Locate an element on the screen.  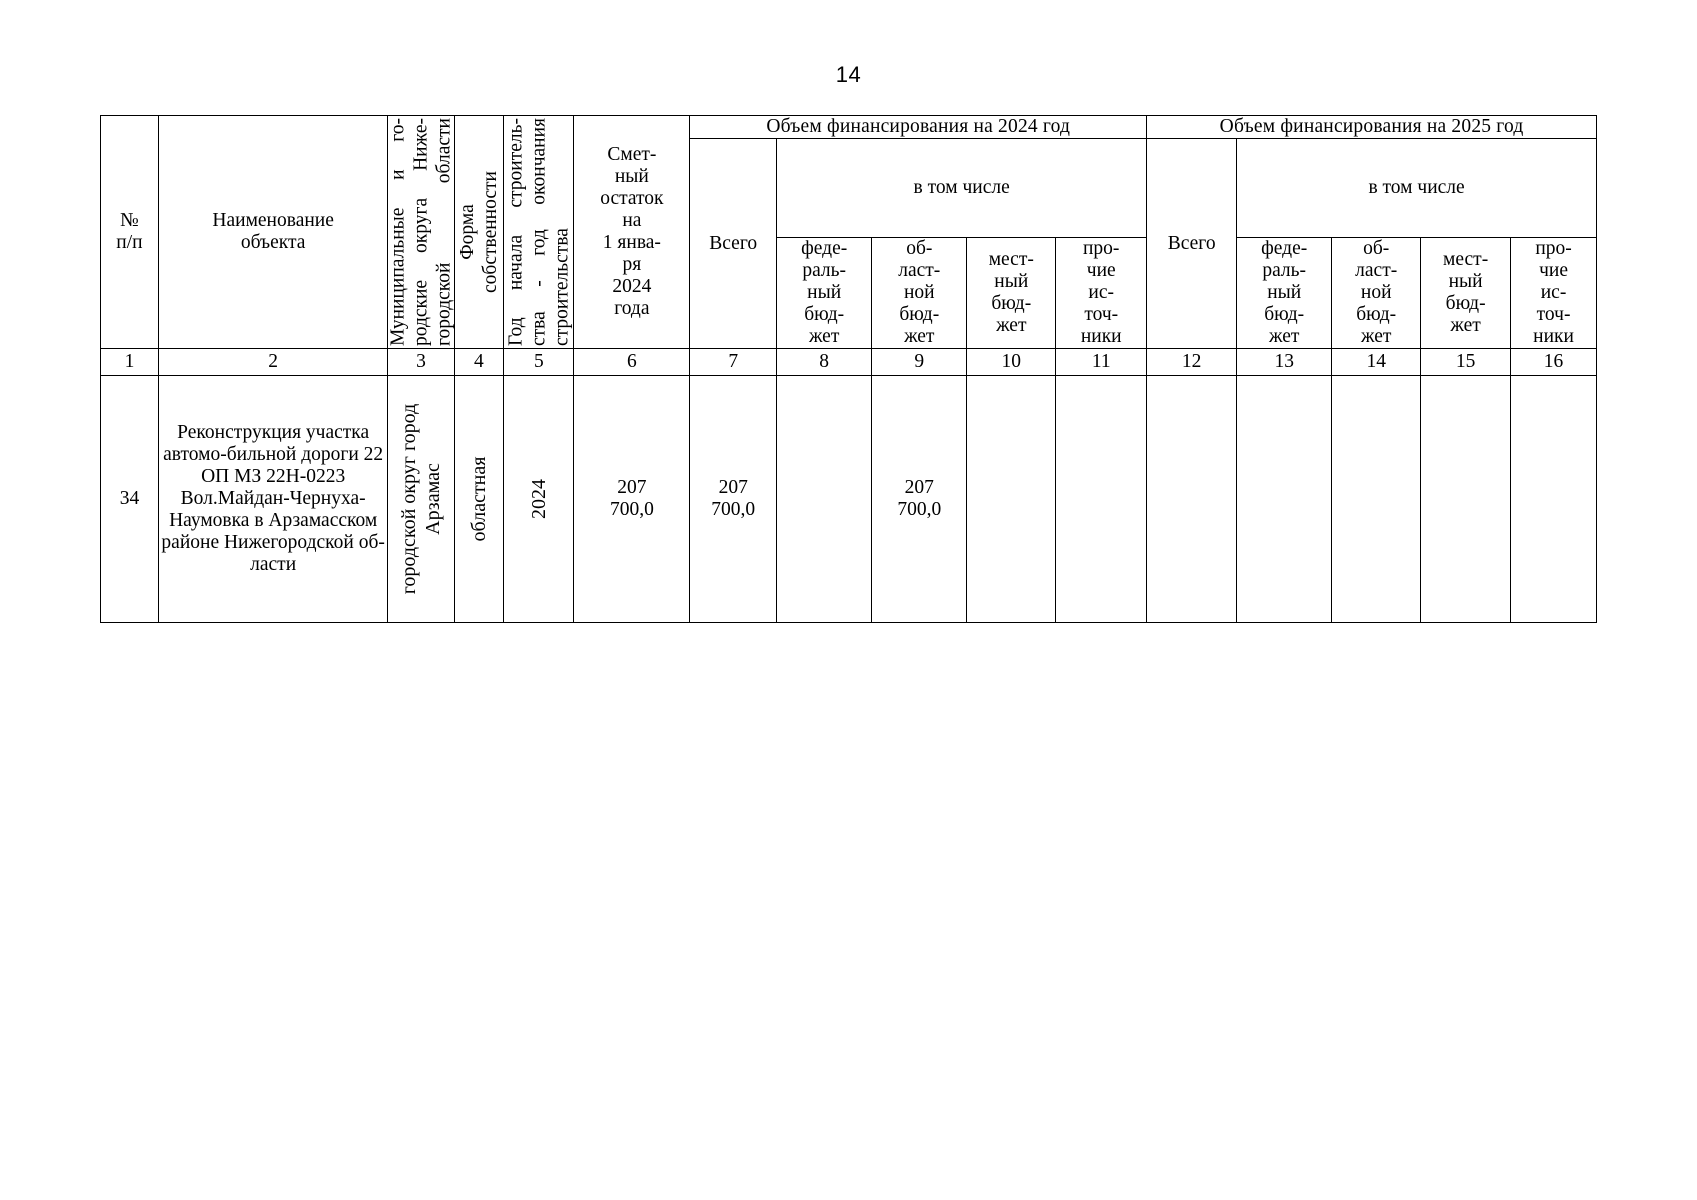
cell-ownership-text: областная is located at coordinates (478, 499).